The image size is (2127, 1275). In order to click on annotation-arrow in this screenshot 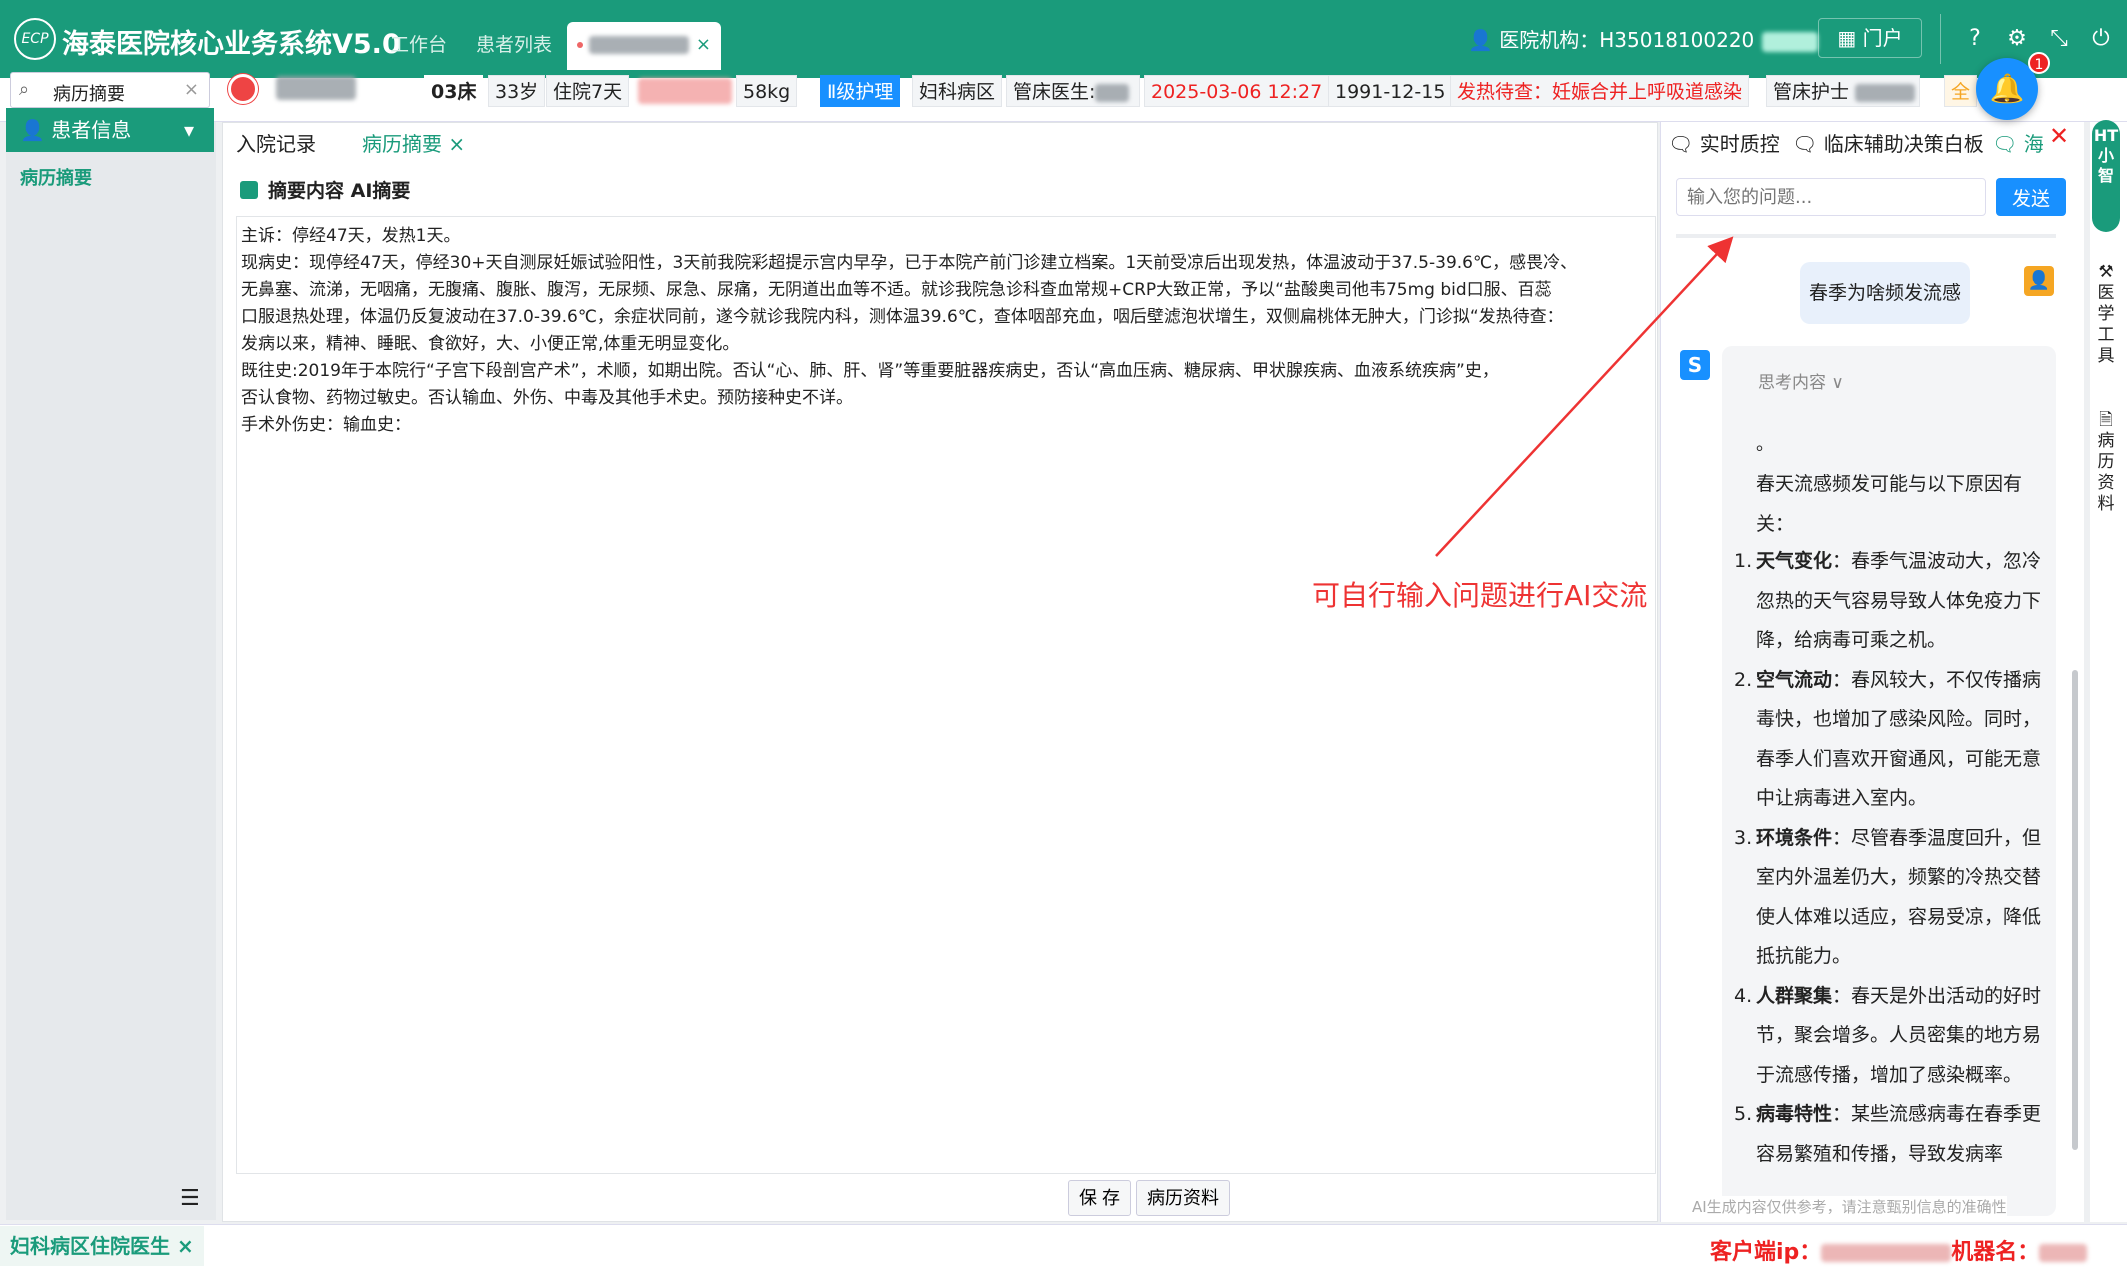, I will do `click(1584, 396)`.